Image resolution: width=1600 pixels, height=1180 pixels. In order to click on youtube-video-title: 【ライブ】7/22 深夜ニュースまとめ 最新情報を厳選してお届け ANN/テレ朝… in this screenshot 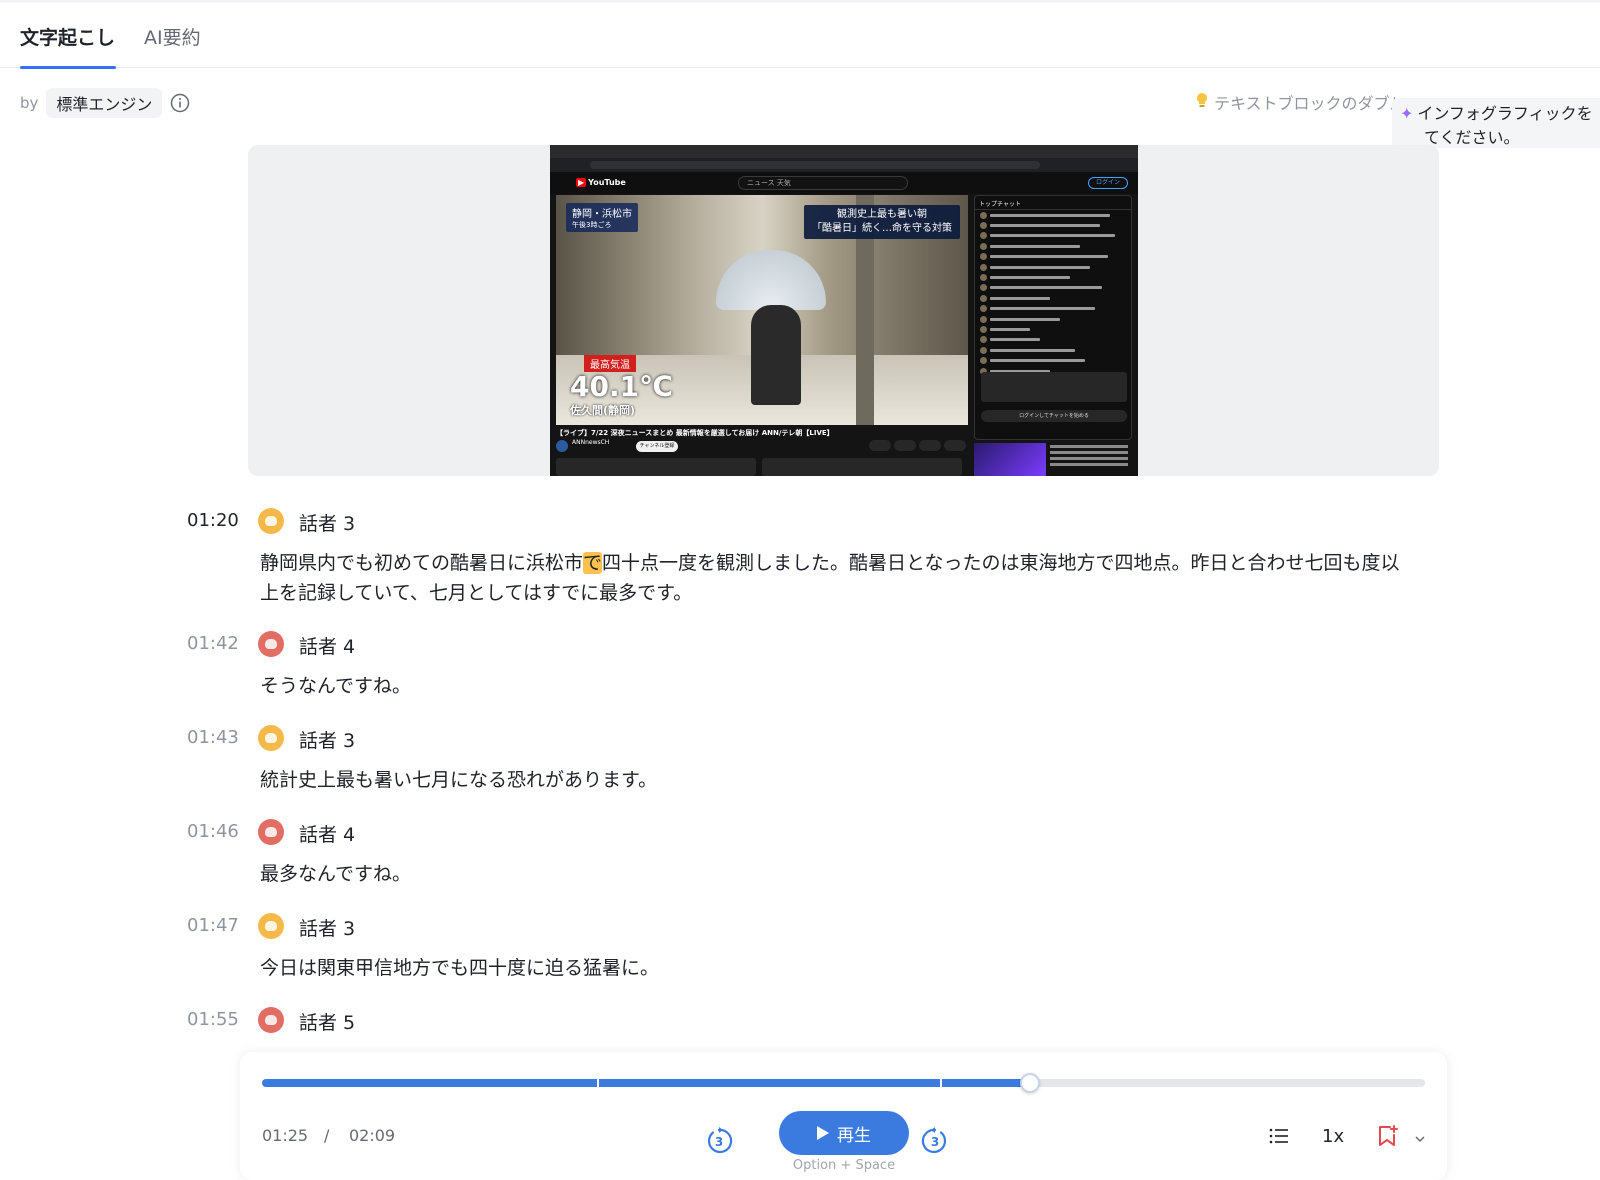, I will do `click(695, 433)`.